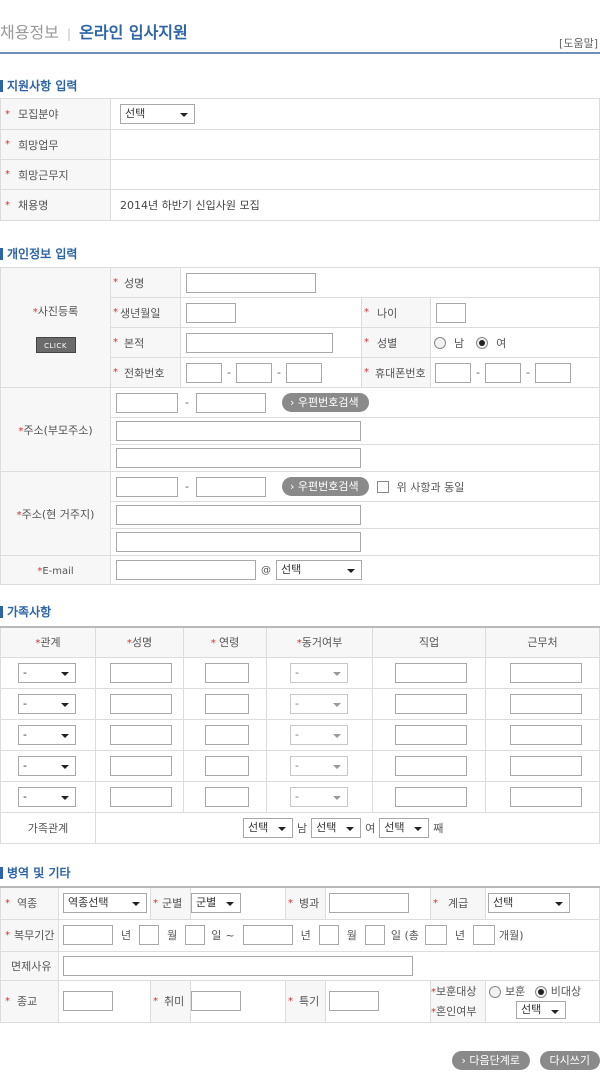 This screenshot has height=1074, width=600. I want to click on gender-male-label: 남, so click(459, 343).